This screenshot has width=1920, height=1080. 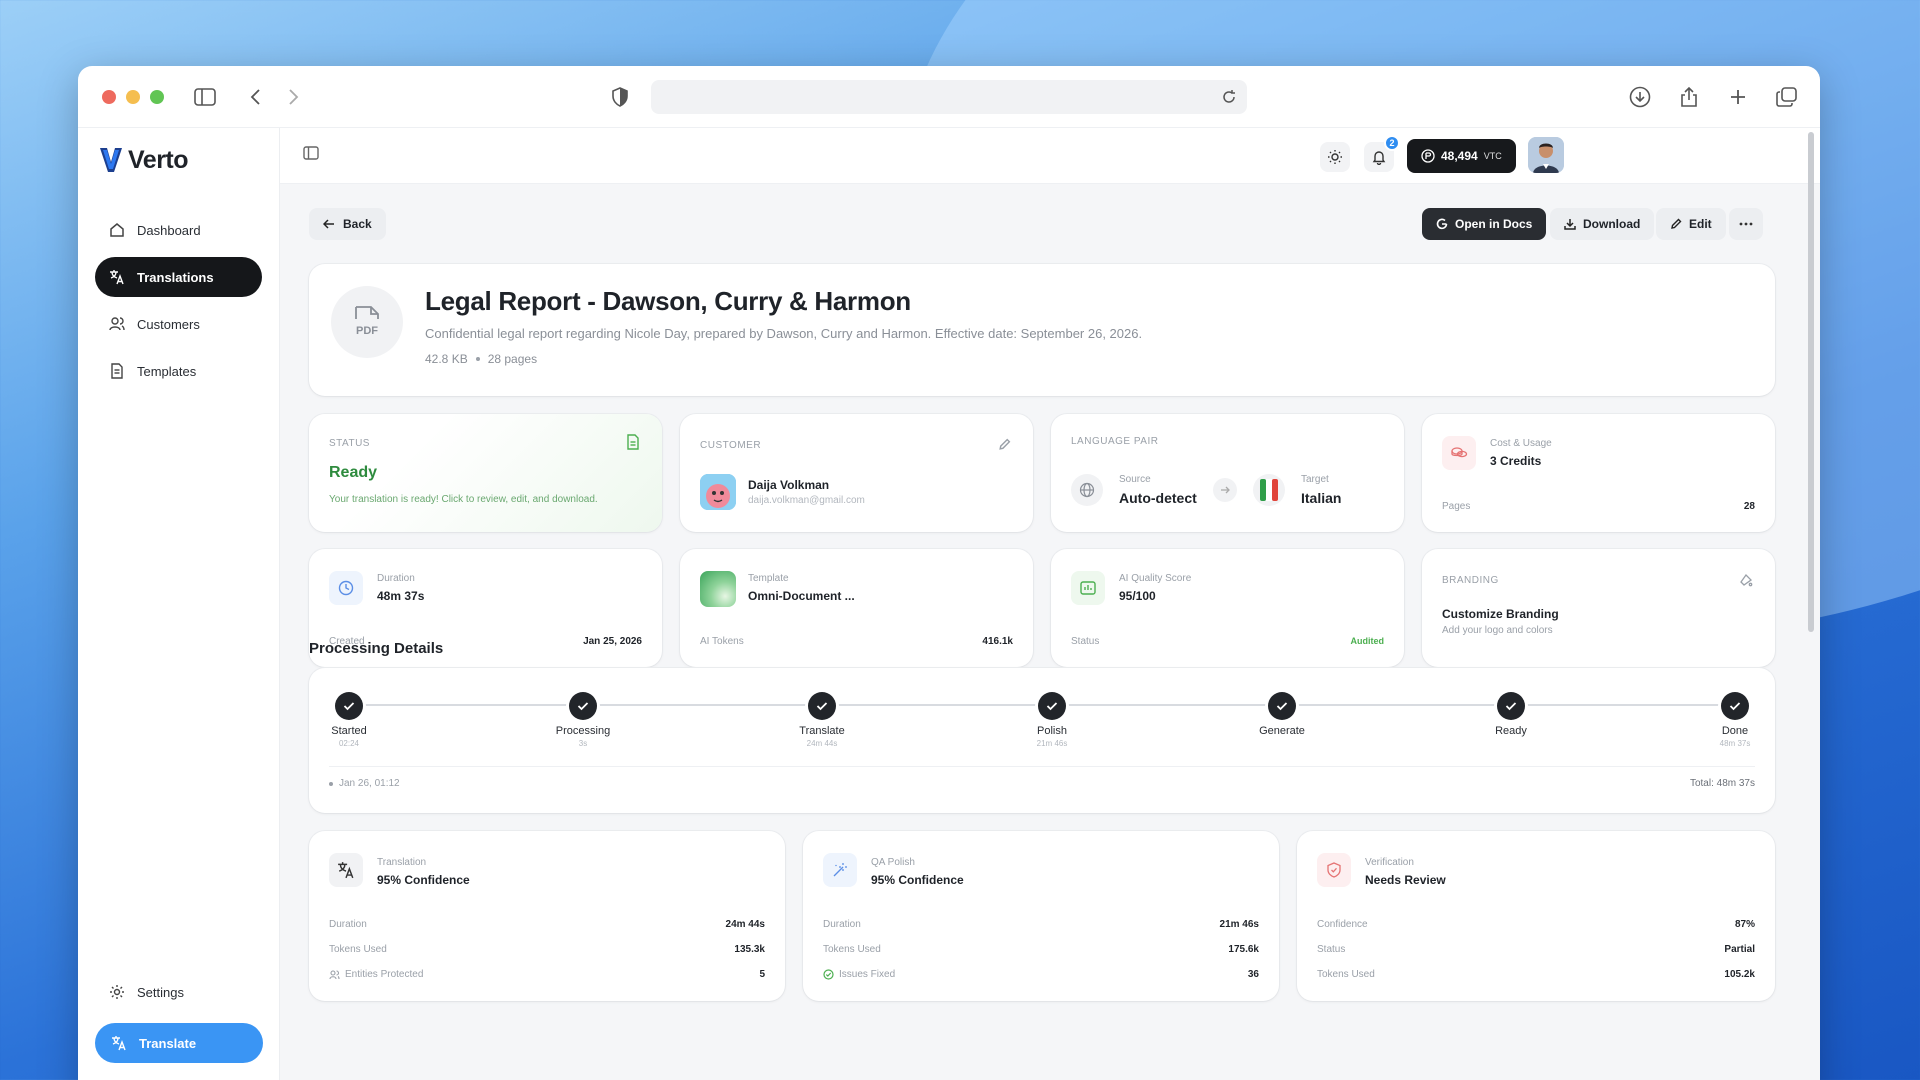 What do you see at coordinates (1428, 156) in the screenshot?
I see `coin-icon` at bounding box center [1428, 156].